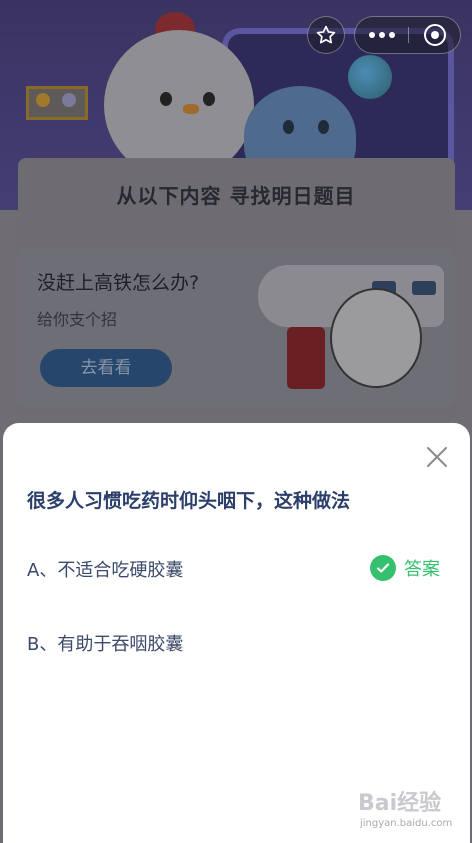 The image size is (472, 843). What do you see at coordinates (189, 501) in the screenshot?
I see `question-text: 很多人习惯吃药时仰头咽下，这种做法` at bounding box center [189, 501].